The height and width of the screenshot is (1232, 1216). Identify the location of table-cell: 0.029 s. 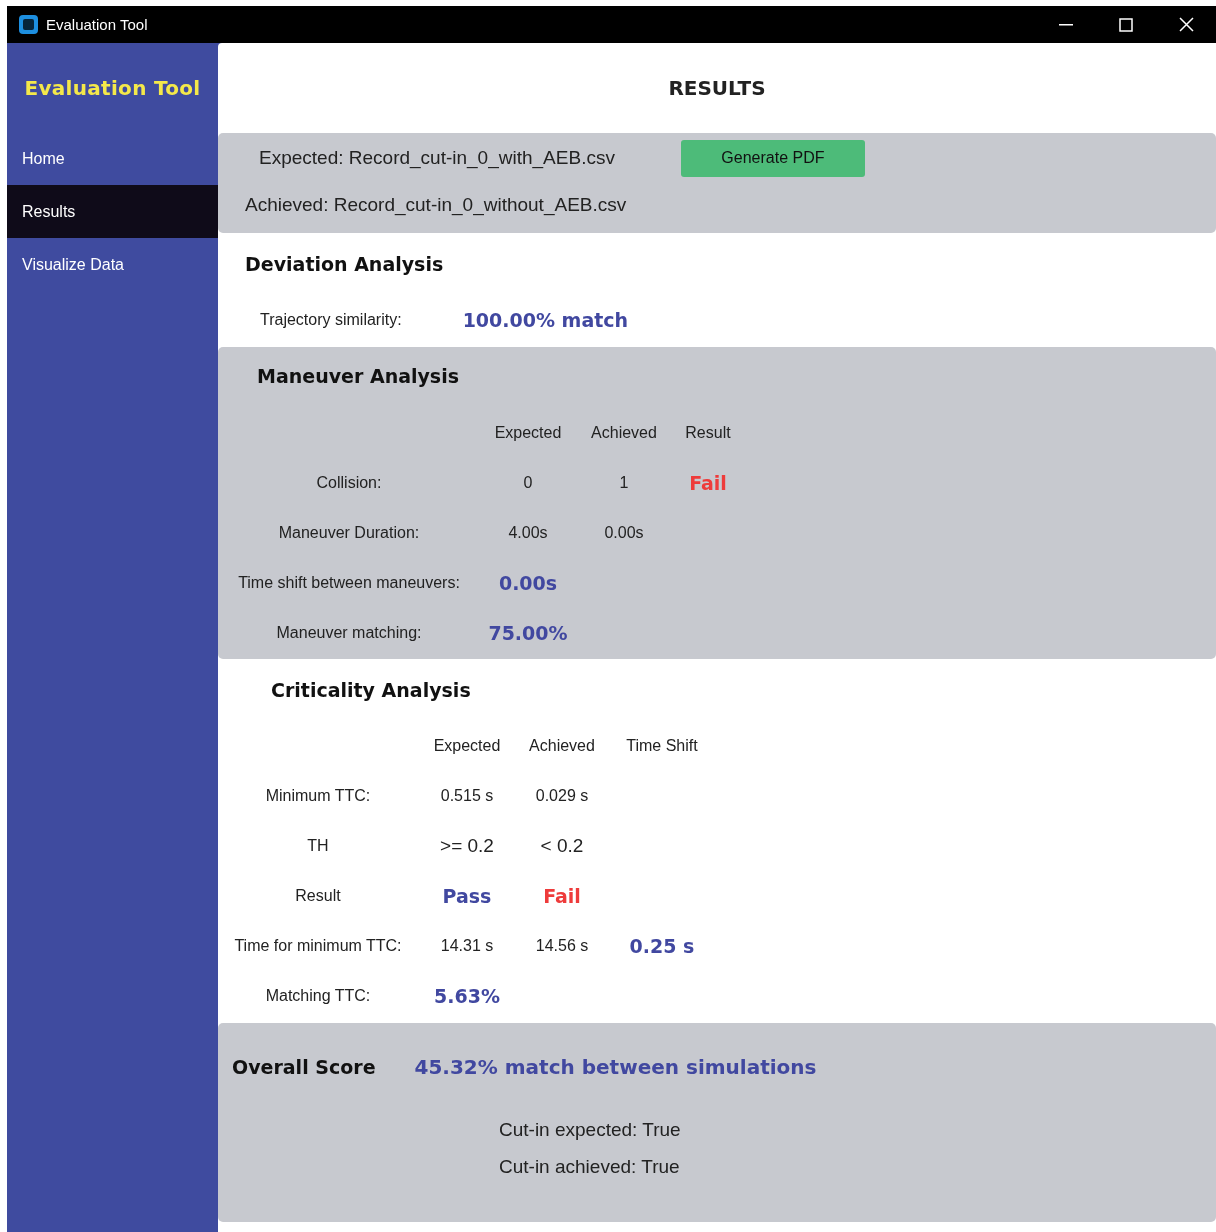
(562, 796).